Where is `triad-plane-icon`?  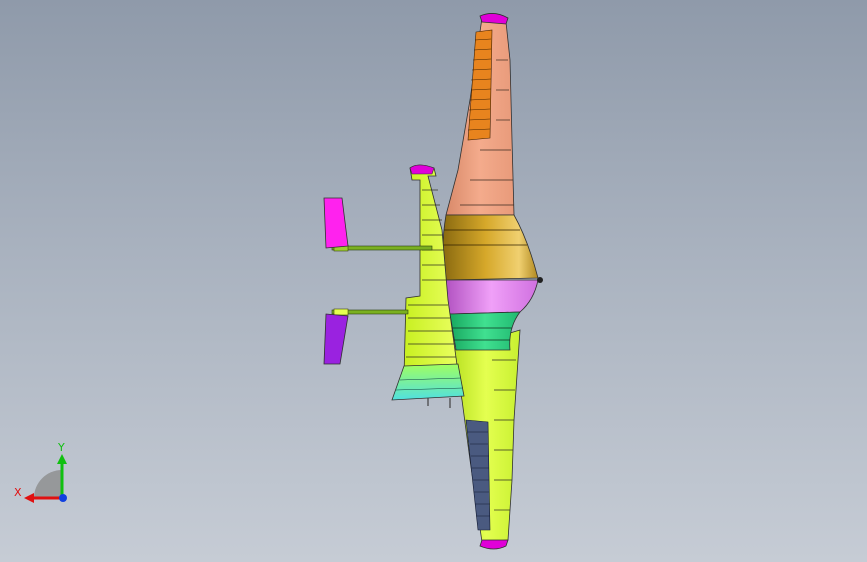
triad-plane-icon is located at coordinates (48, 484).